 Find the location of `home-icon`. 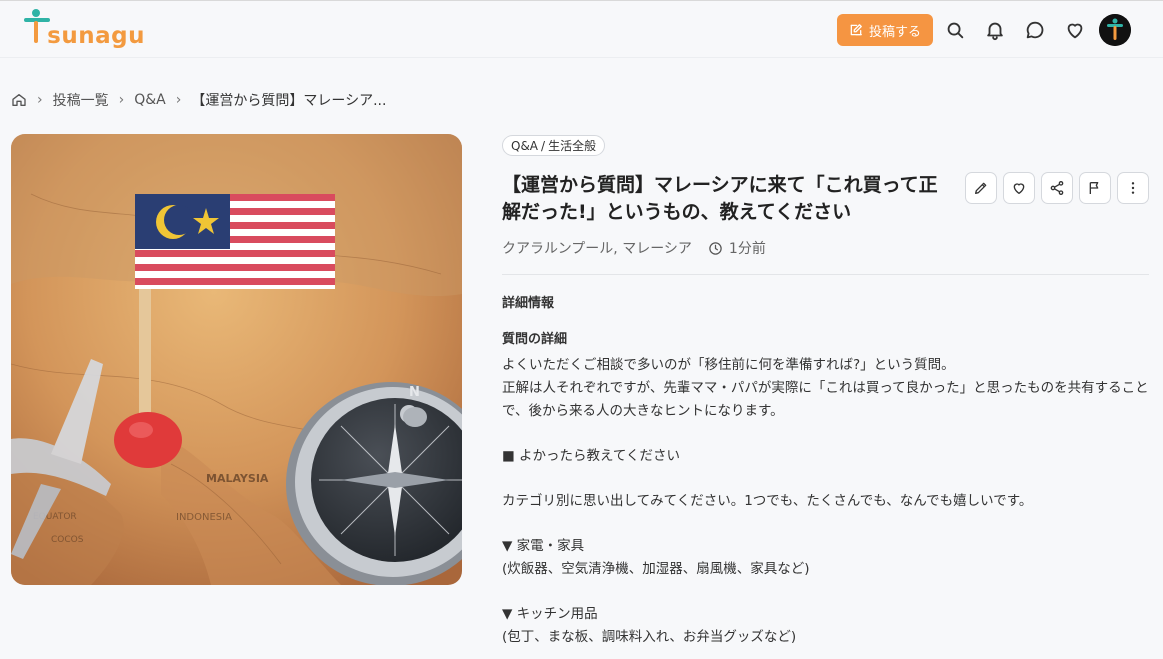

home-icon is located at coordinates (19, 100).